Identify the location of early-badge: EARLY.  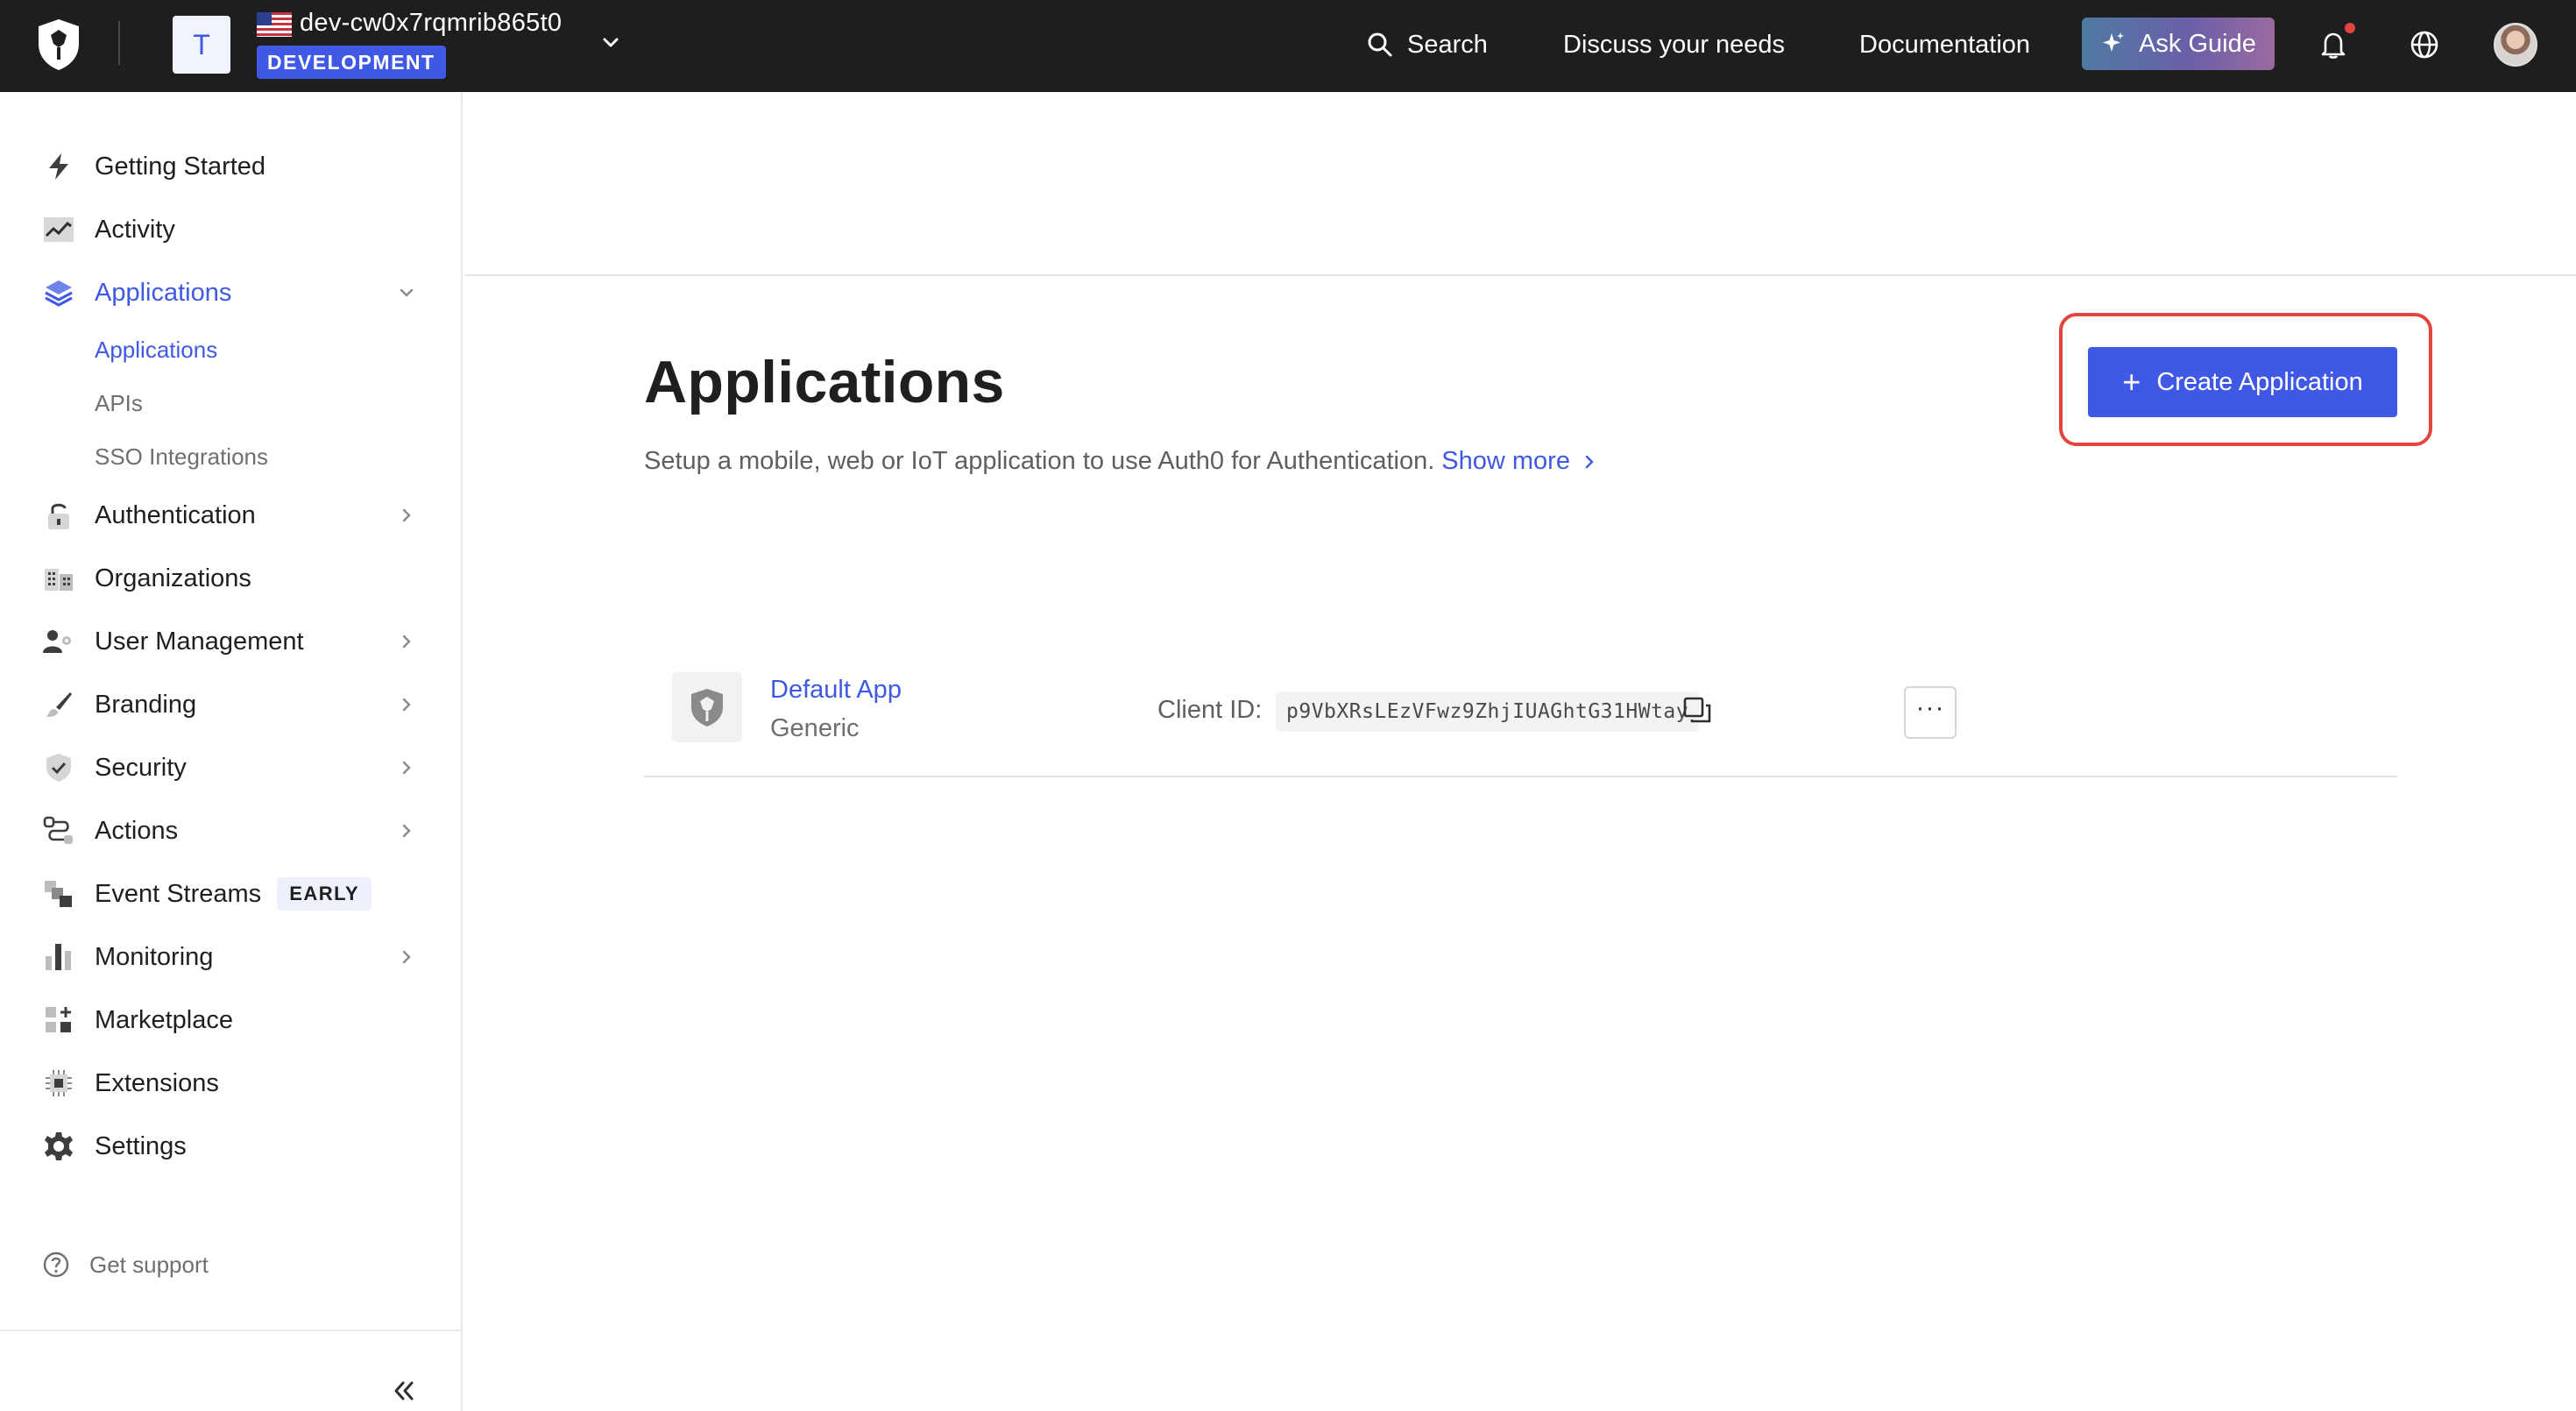
(324, 894).